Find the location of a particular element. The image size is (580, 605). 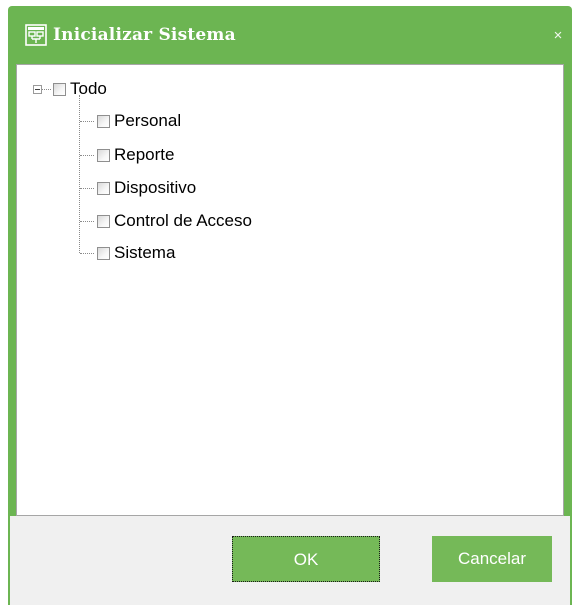

ok-button: OK is located at coordinates (306, 559).